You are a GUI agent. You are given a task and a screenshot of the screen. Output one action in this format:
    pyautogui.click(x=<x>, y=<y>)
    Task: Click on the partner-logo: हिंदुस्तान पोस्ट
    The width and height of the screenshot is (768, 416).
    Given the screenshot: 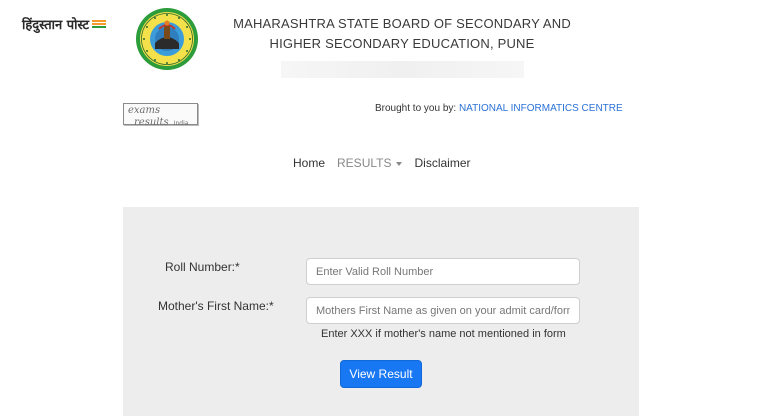 What is the action you would take?
    pyautogui.click(x=64, y=24)
    